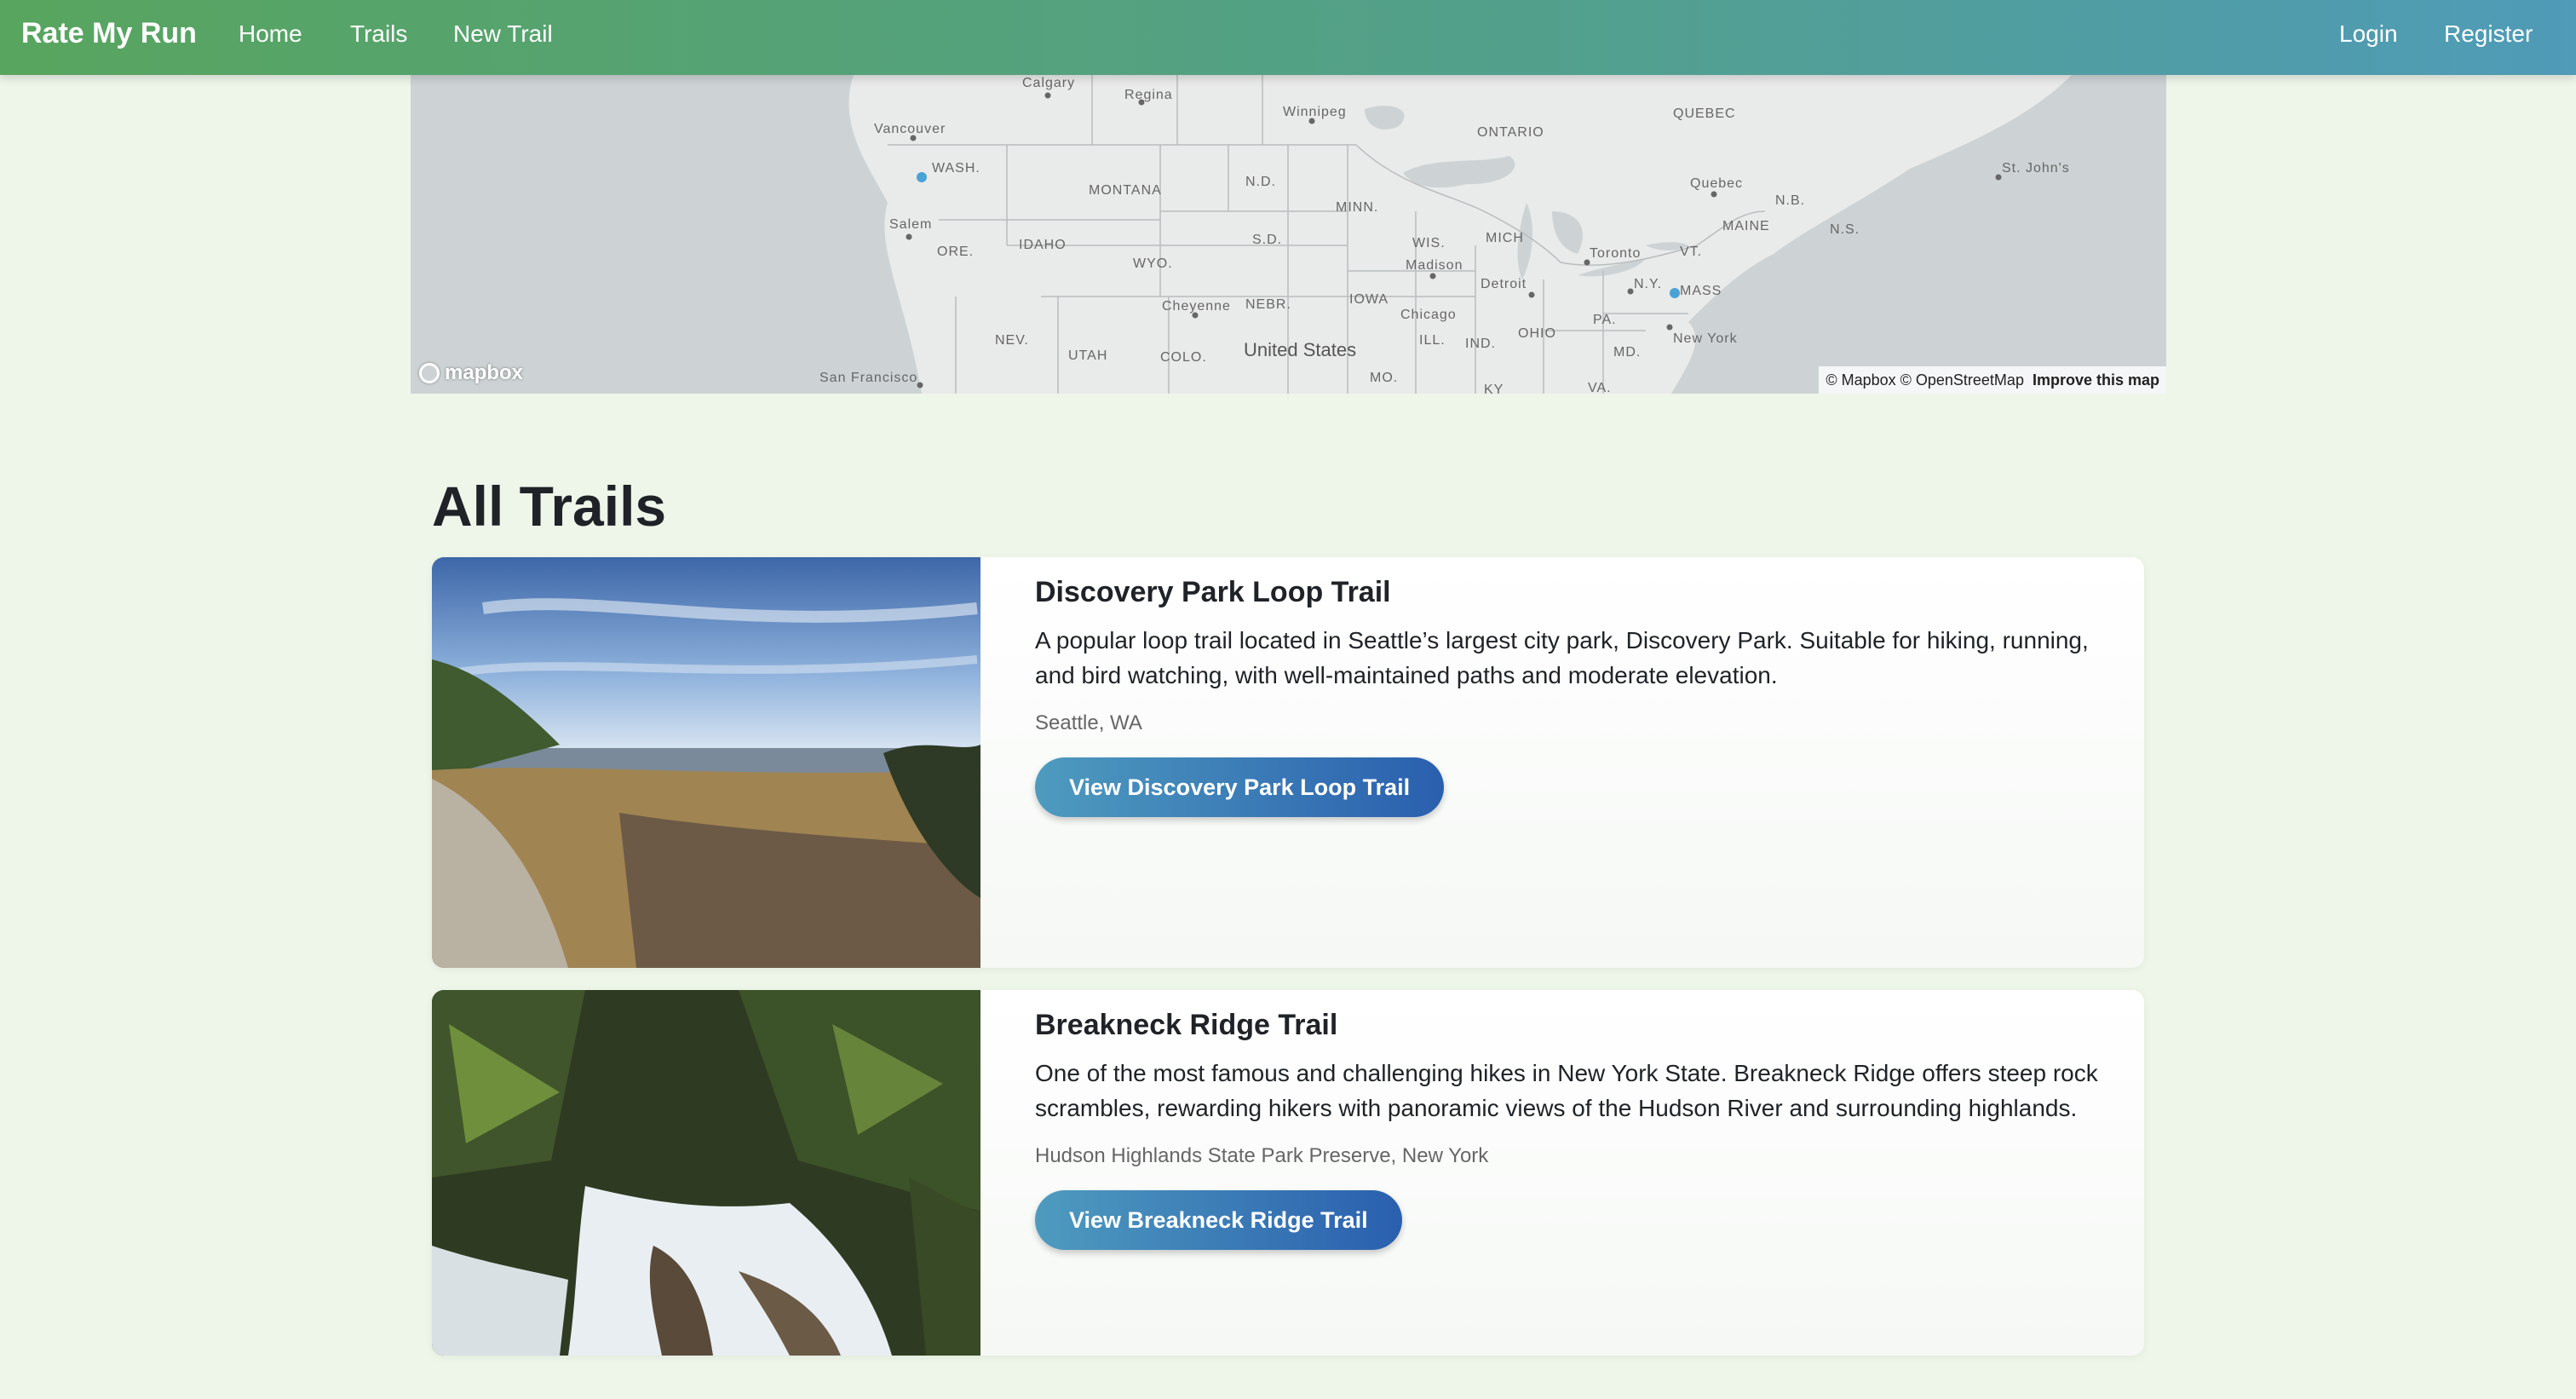 The width and height of the screenshot is (2576, 1399). What do you see at coordinates (1691, 252) in the screenshot?
I see `label-vt: VT.` at bounding box center [1691, 252].